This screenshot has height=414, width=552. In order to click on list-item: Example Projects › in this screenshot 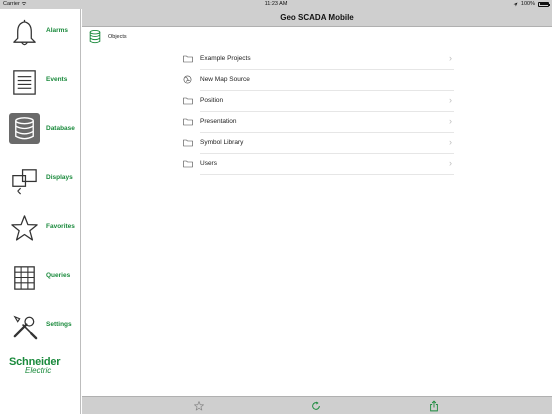, I will do `click(317, 59)`.